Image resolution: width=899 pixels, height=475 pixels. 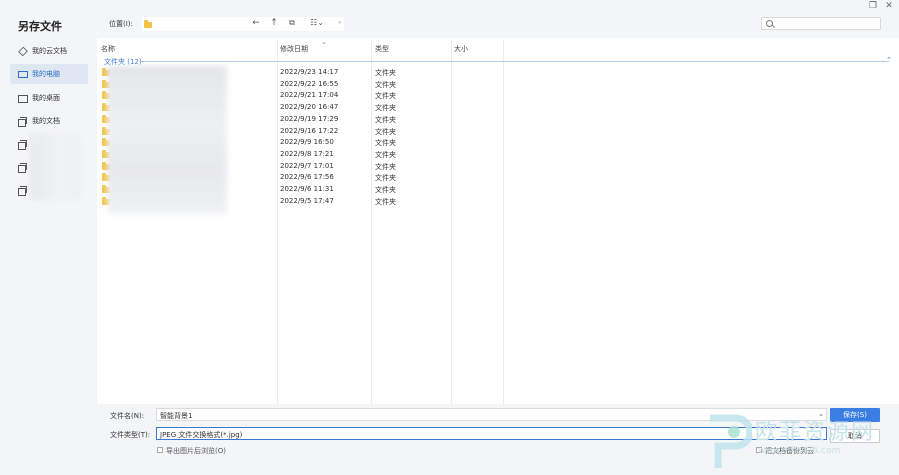 I want to click on search-icon, so click(x=769, y=23).